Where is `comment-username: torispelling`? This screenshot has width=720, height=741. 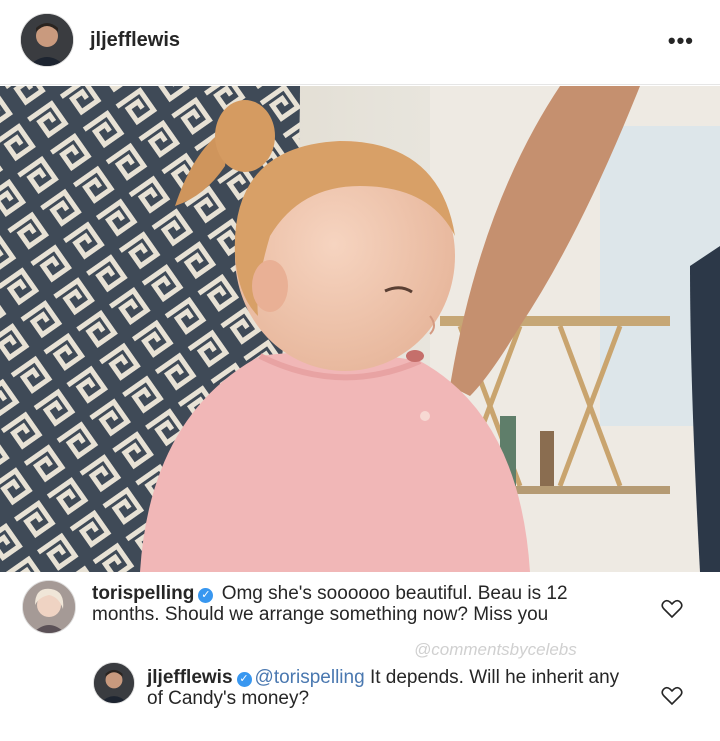 comment-username: torispelling is located at coordinates (143, 593).